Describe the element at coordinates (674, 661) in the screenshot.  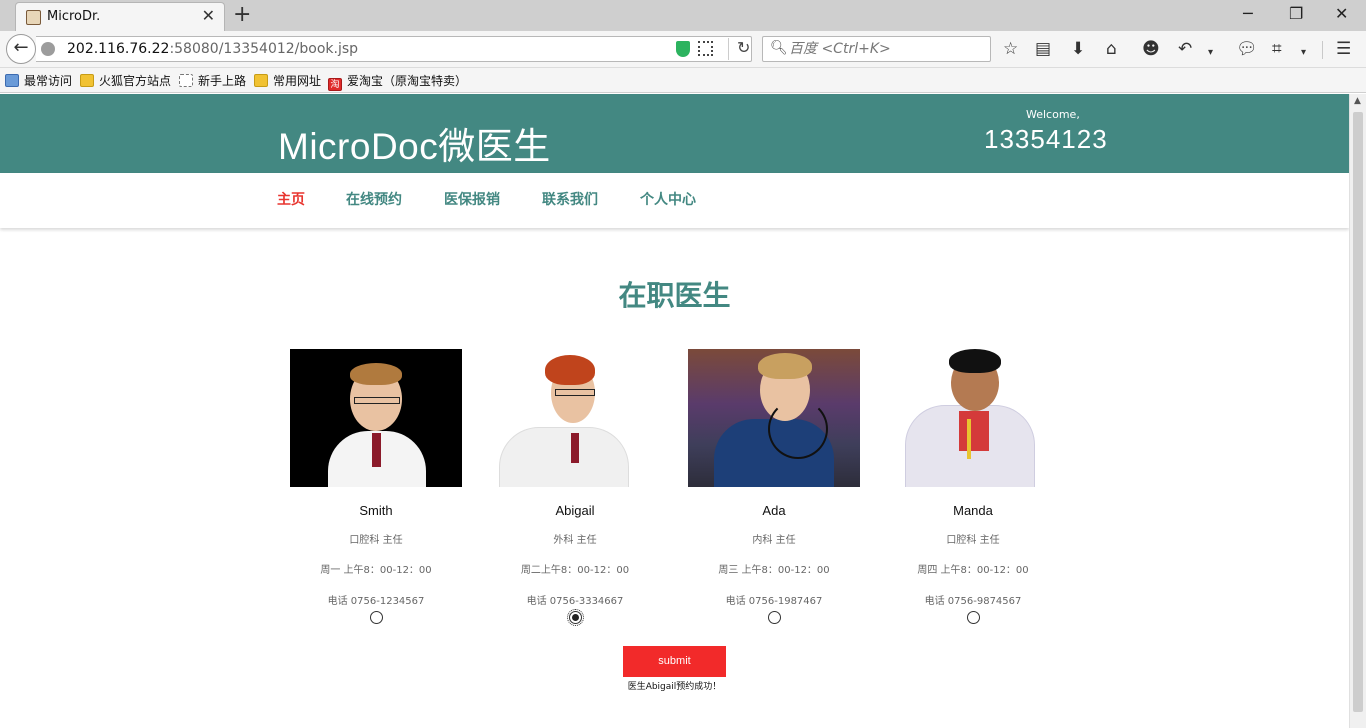
I see `submit-button: submit` at that location.